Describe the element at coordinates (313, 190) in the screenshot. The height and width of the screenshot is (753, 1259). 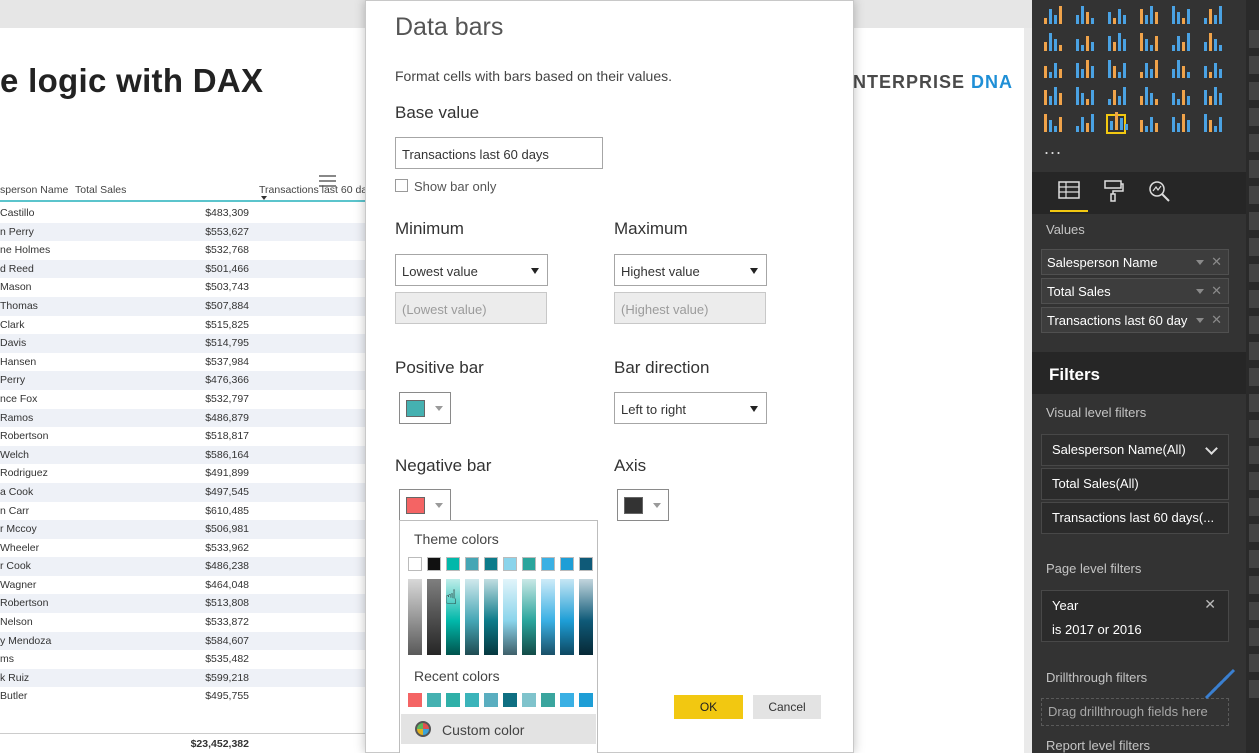
I see `column-header-transactions: Transactions last 60 da` at that location.